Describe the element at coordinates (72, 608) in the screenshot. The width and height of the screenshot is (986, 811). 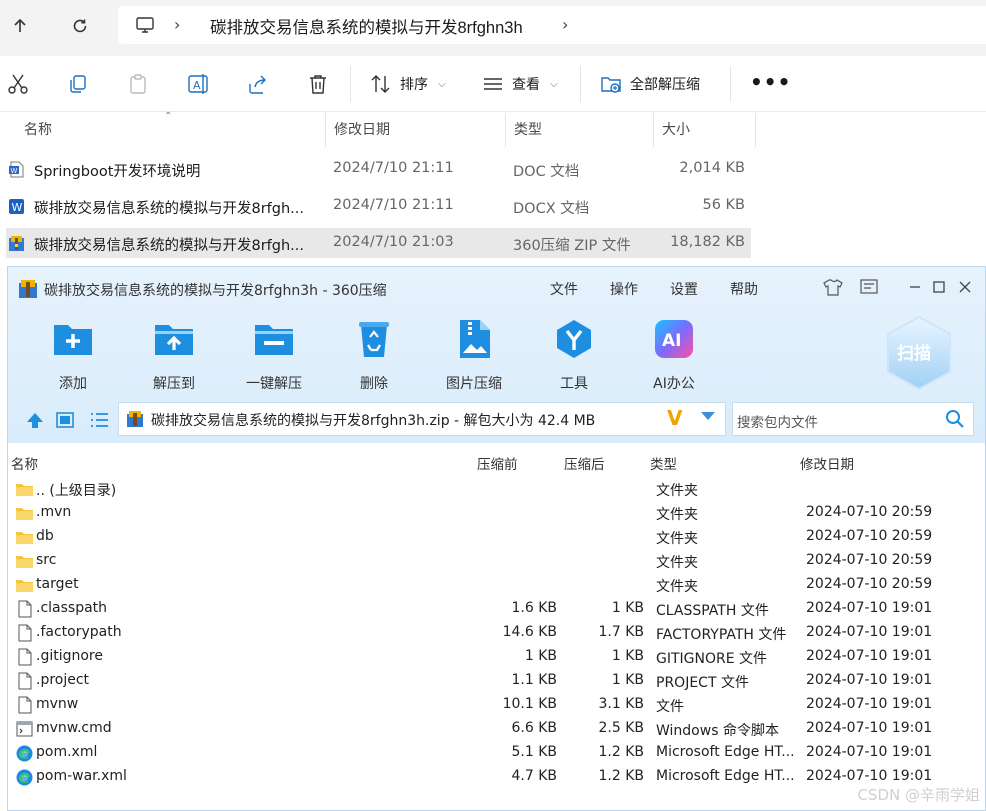
I see `entry-name: .classpath` at that location.